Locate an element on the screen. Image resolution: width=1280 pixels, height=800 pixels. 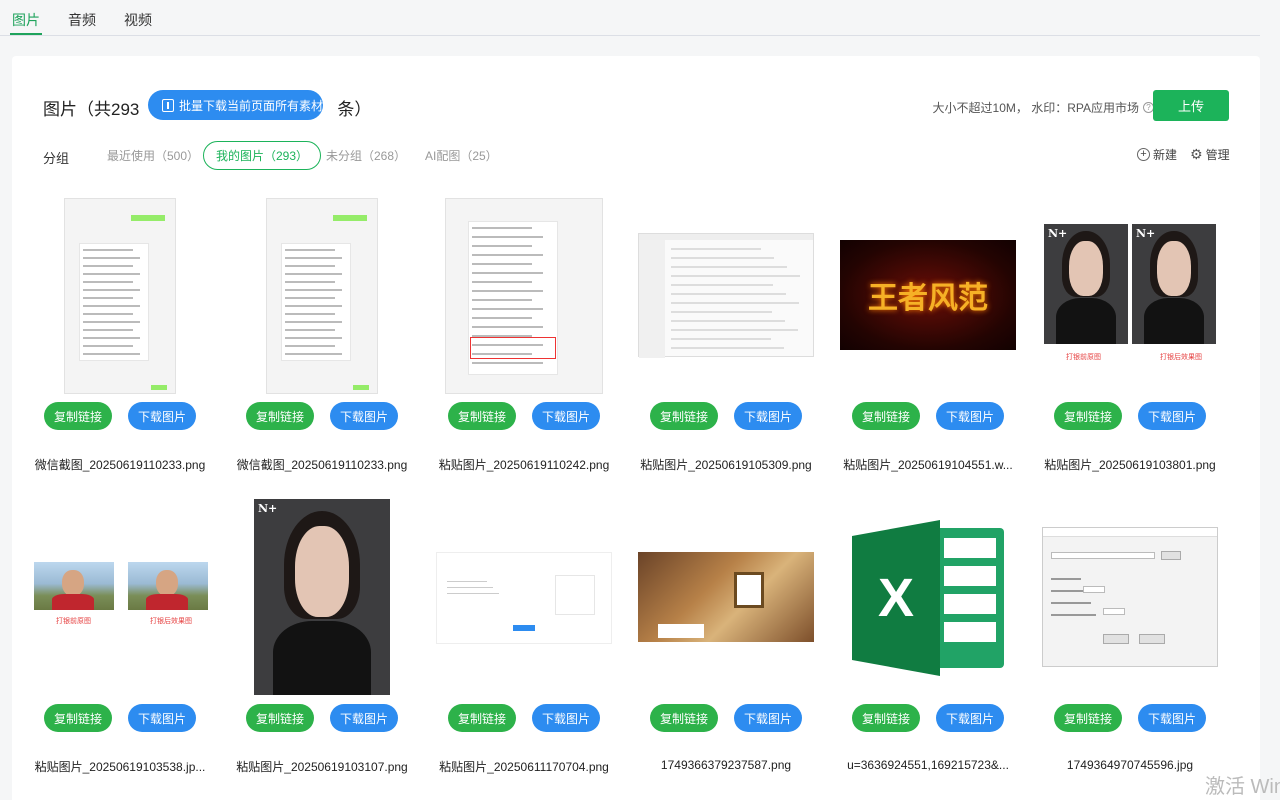
manage-button: ⚙ 管理 is located at coordinates (1210, 154).